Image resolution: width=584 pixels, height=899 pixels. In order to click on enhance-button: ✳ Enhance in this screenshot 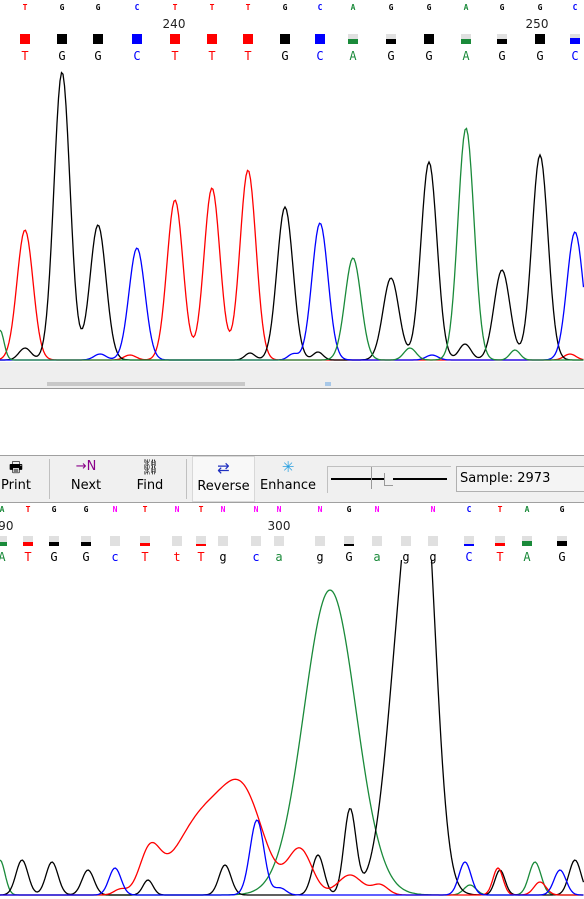, I will do `click(288, 479)`.